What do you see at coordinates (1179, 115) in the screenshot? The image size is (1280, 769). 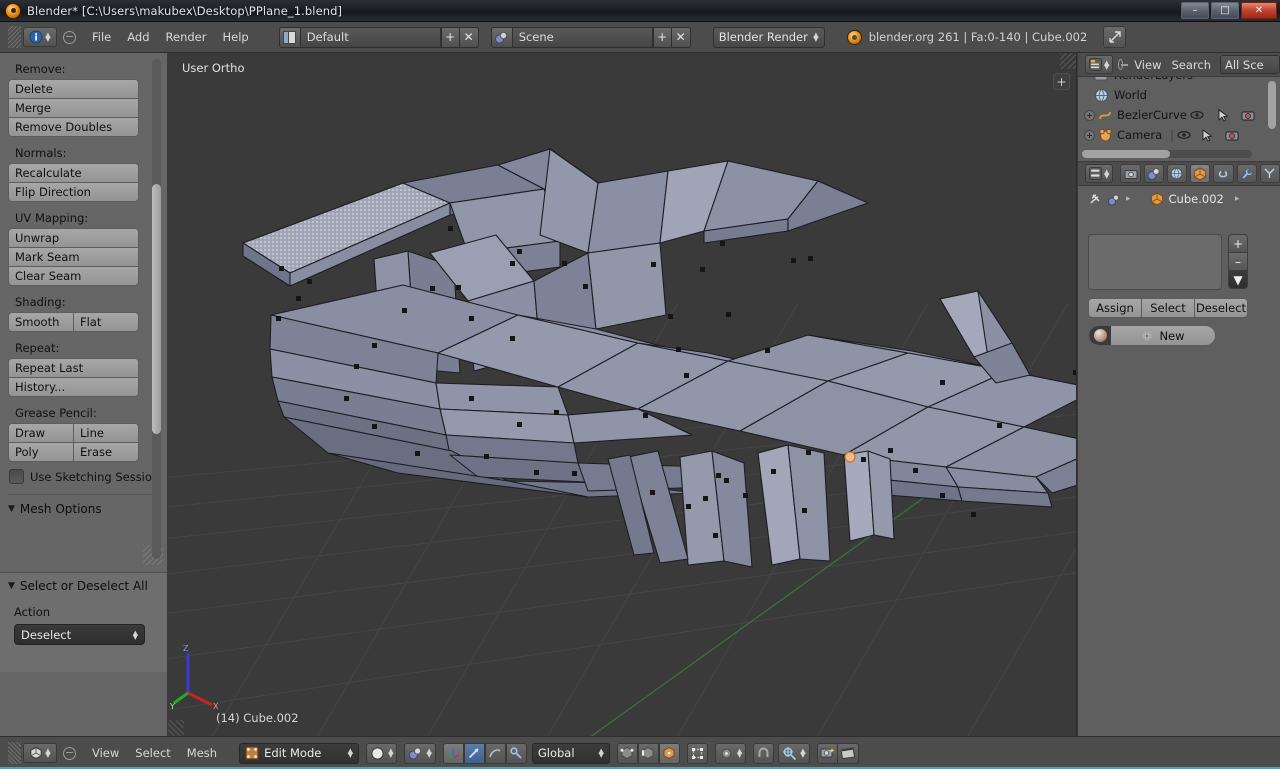 I see `outliner-row-beziercurve: BezierCurve` at bounding box center [1179, 115].